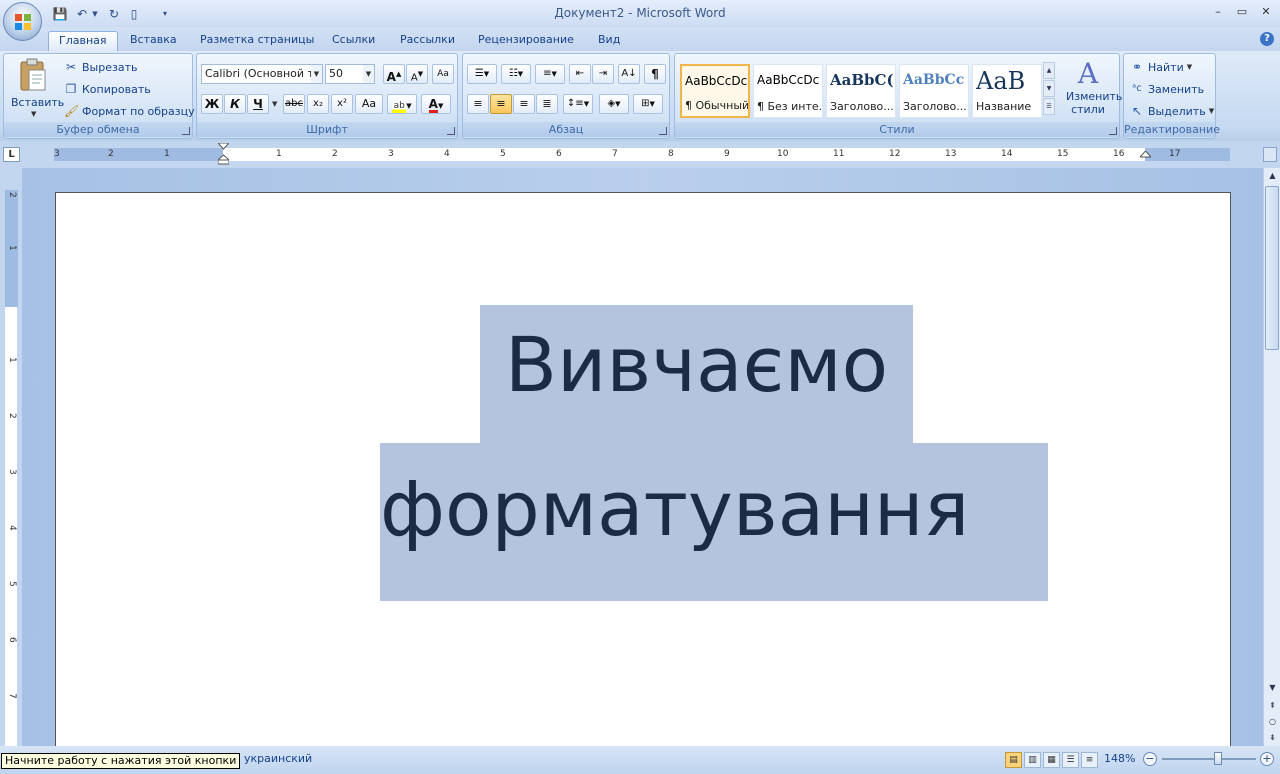 The height and width of the screenshot is (774, 1280). Describe the element at coordinates (1242, 12) in the screenshot. I see `restore-button: ▭` at that location.